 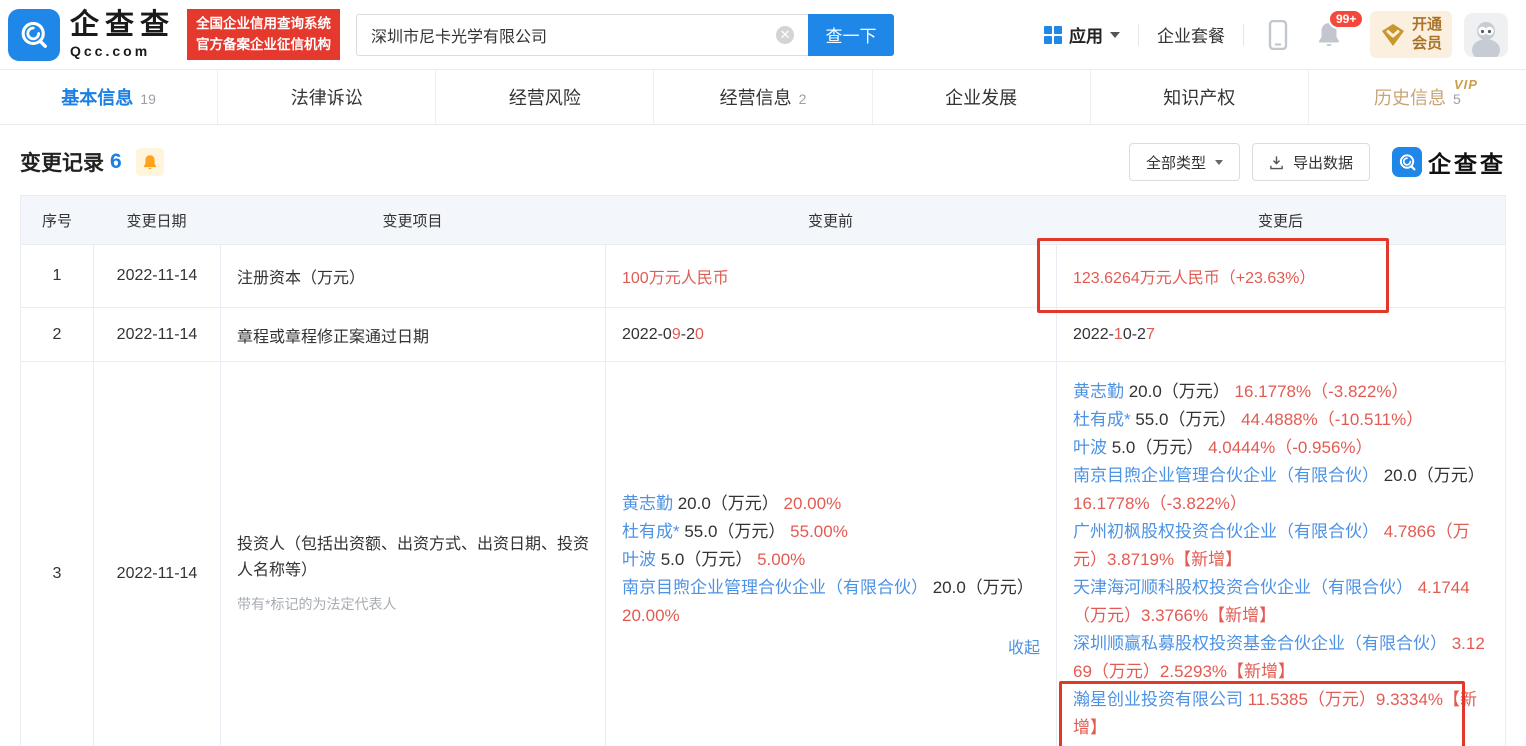 I want to click on change-item-text: 投资人（包括出资额、出资方式、出资日期、投资人名称等）, so click(x=413, y=557).